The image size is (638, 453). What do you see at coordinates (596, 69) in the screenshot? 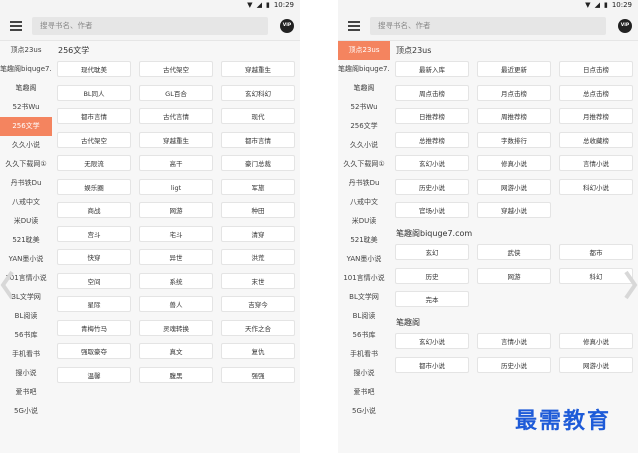
I see `category-button: 日点击榜` at bounding box center [596, 69].